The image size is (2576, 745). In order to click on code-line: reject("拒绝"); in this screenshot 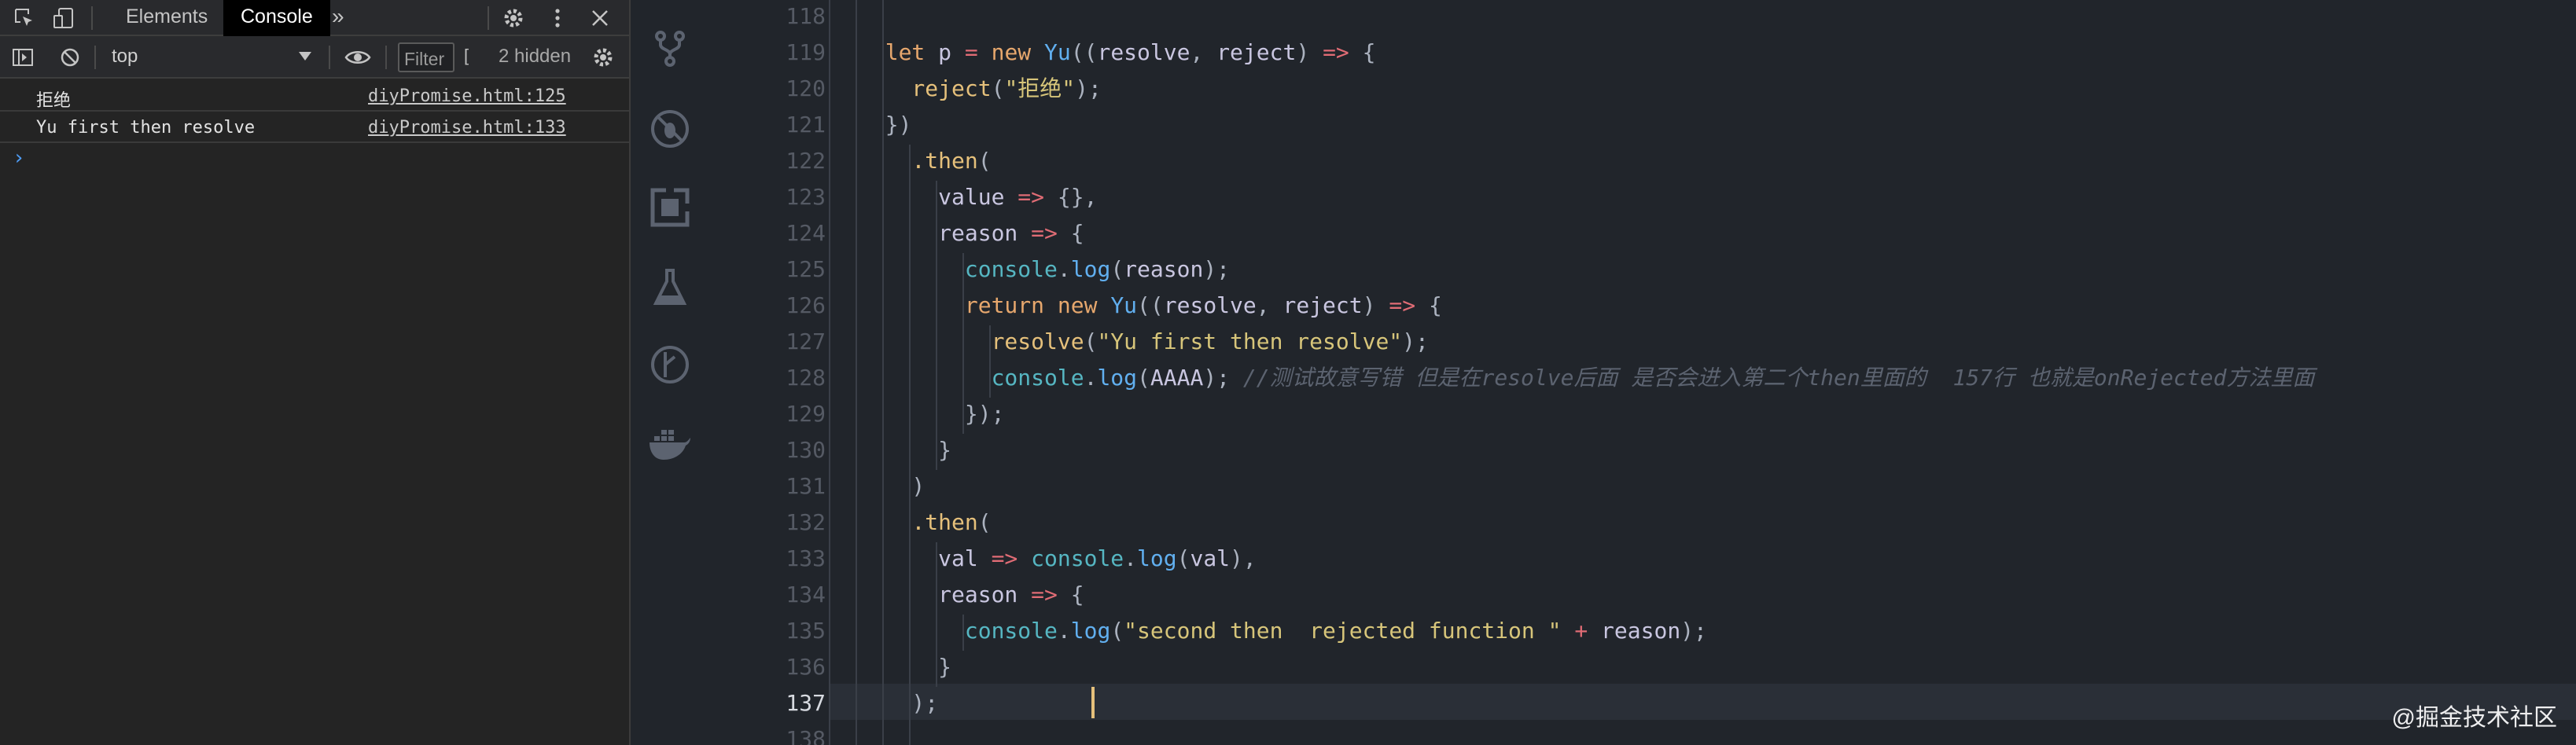, I will do `click(981, 89)`.